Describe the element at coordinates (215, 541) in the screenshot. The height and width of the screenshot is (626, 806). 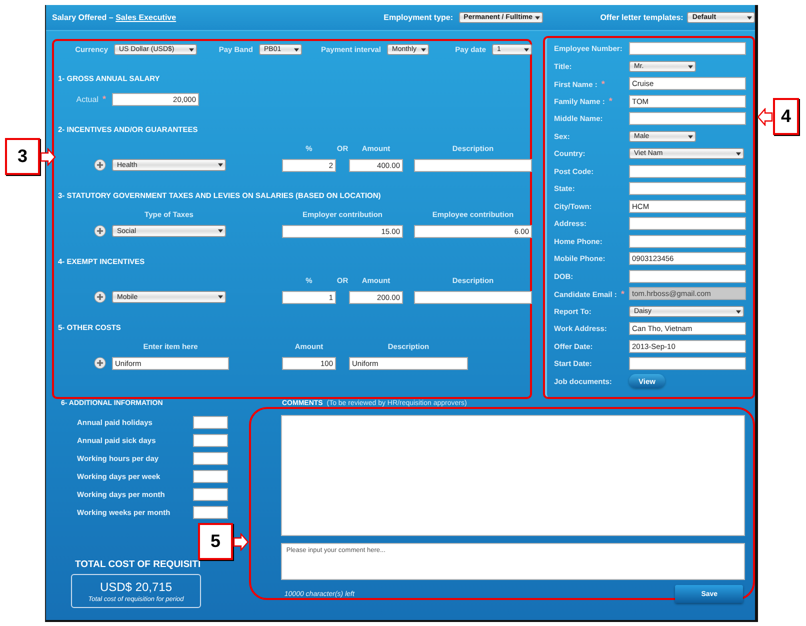
I see `callout-number: 5` at that location.